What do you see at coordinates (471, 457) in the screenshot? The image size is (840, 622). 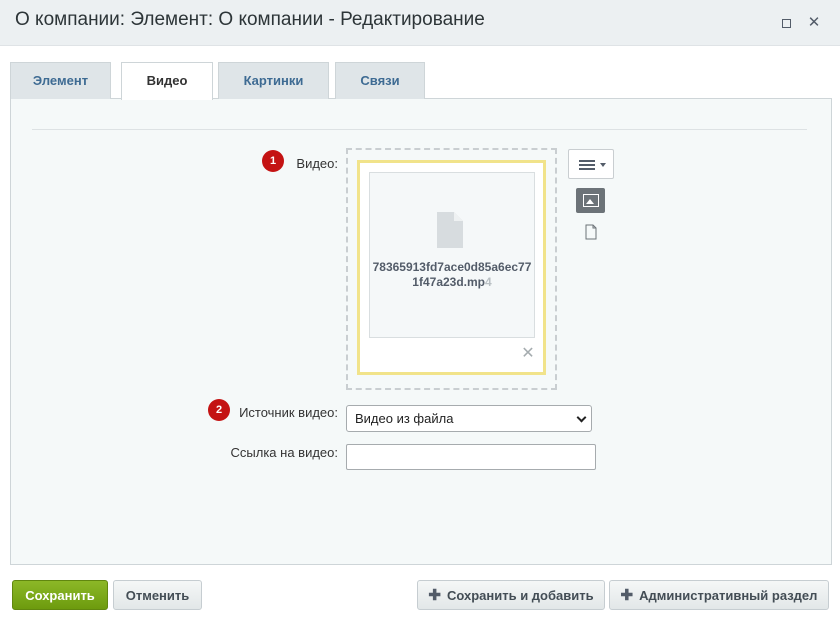 I see `video-link-input` at bounding box center [471, 457].